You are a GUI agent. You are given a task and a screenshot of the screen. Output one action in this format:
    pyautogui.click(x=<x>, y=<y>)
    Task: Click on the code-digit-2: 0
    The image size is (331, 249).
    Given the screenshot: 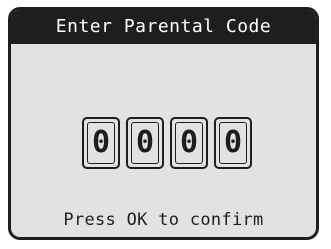 What is the action you would take?
    pyautogui.click(x=145, y=143)
    